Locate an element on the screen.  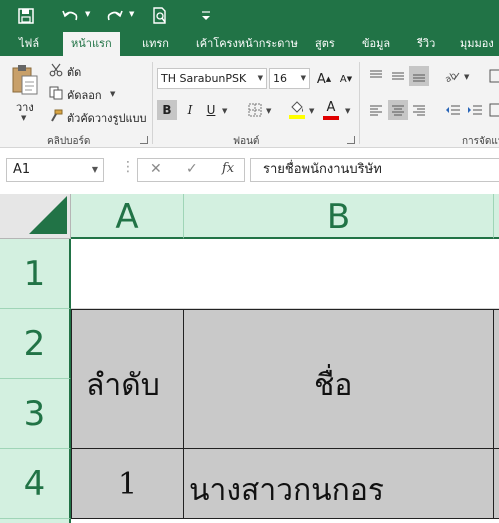
borders-icon is located at coordinates (255, 110).